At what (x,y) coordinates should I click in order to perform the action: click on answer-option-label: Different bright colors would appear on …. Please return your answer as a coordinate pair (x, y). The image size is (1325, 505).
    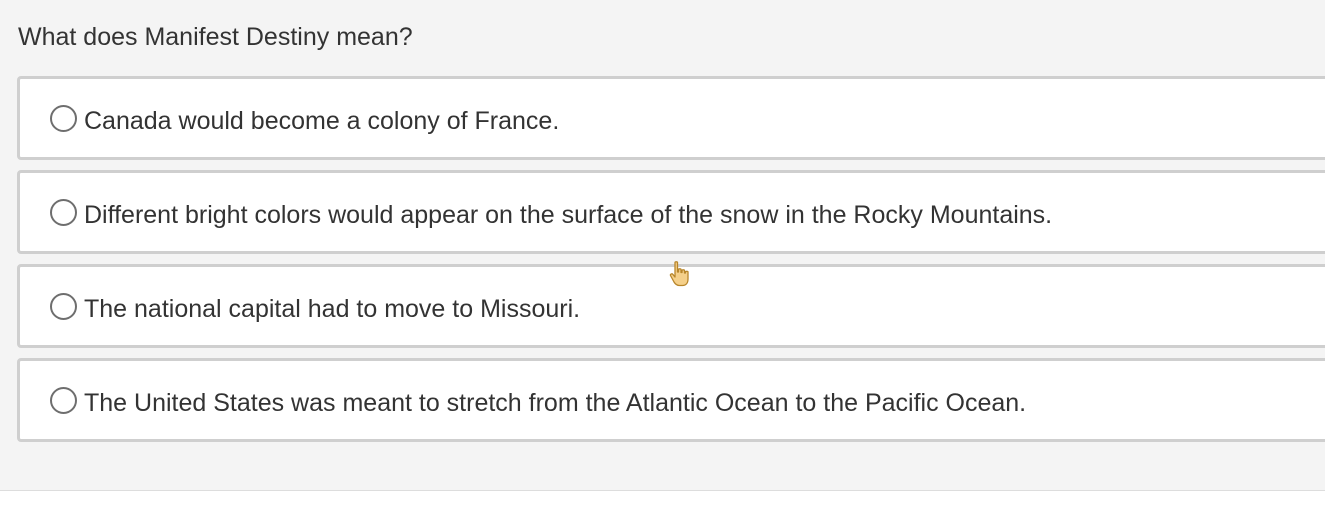
    Looking at the image, I should click on (568, 215).